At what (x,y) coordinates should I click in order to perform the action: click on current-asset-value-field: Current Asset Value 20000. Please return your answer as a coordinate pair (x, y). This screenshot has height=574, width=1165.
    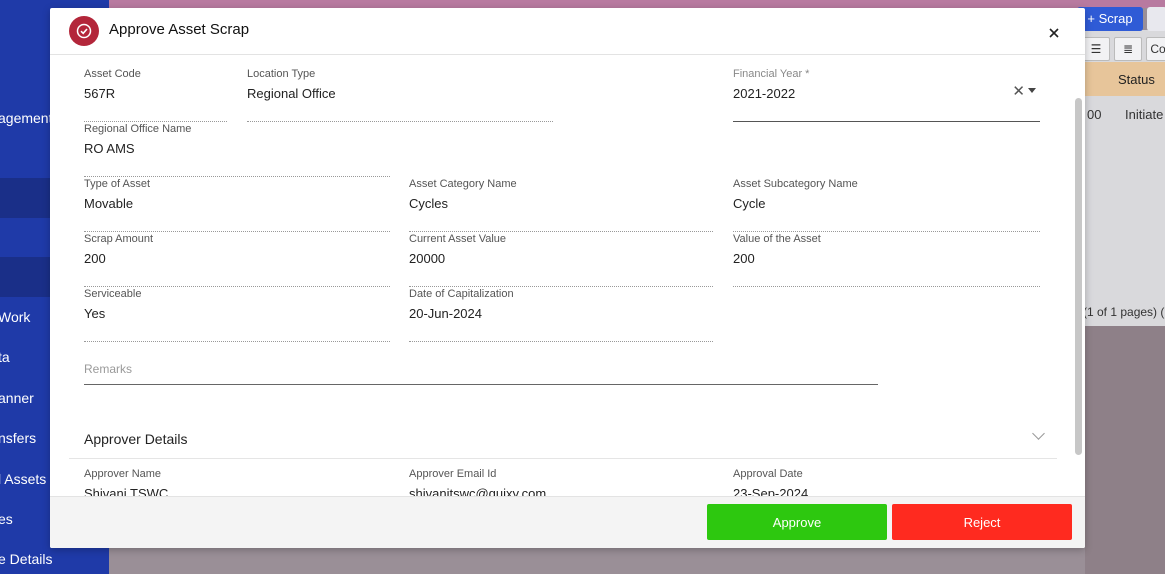
    Looking at the image, I should click on (561, 260).